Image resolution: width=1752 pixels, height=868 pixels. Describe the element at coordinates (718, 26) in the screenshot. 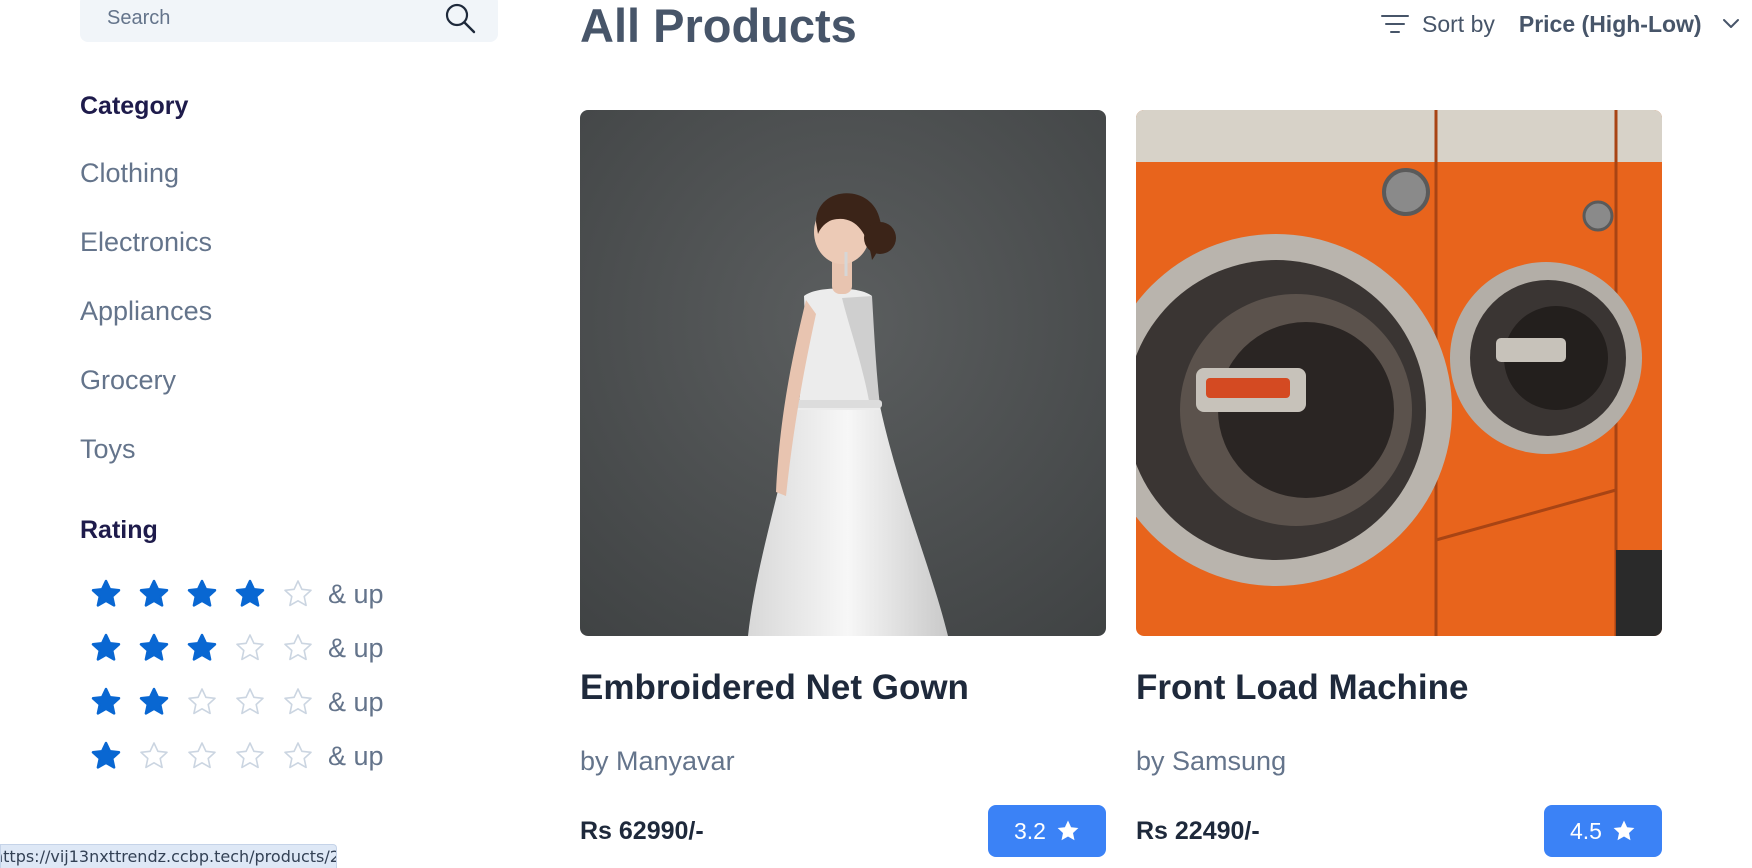

I see `page-title: All Products` at that location.